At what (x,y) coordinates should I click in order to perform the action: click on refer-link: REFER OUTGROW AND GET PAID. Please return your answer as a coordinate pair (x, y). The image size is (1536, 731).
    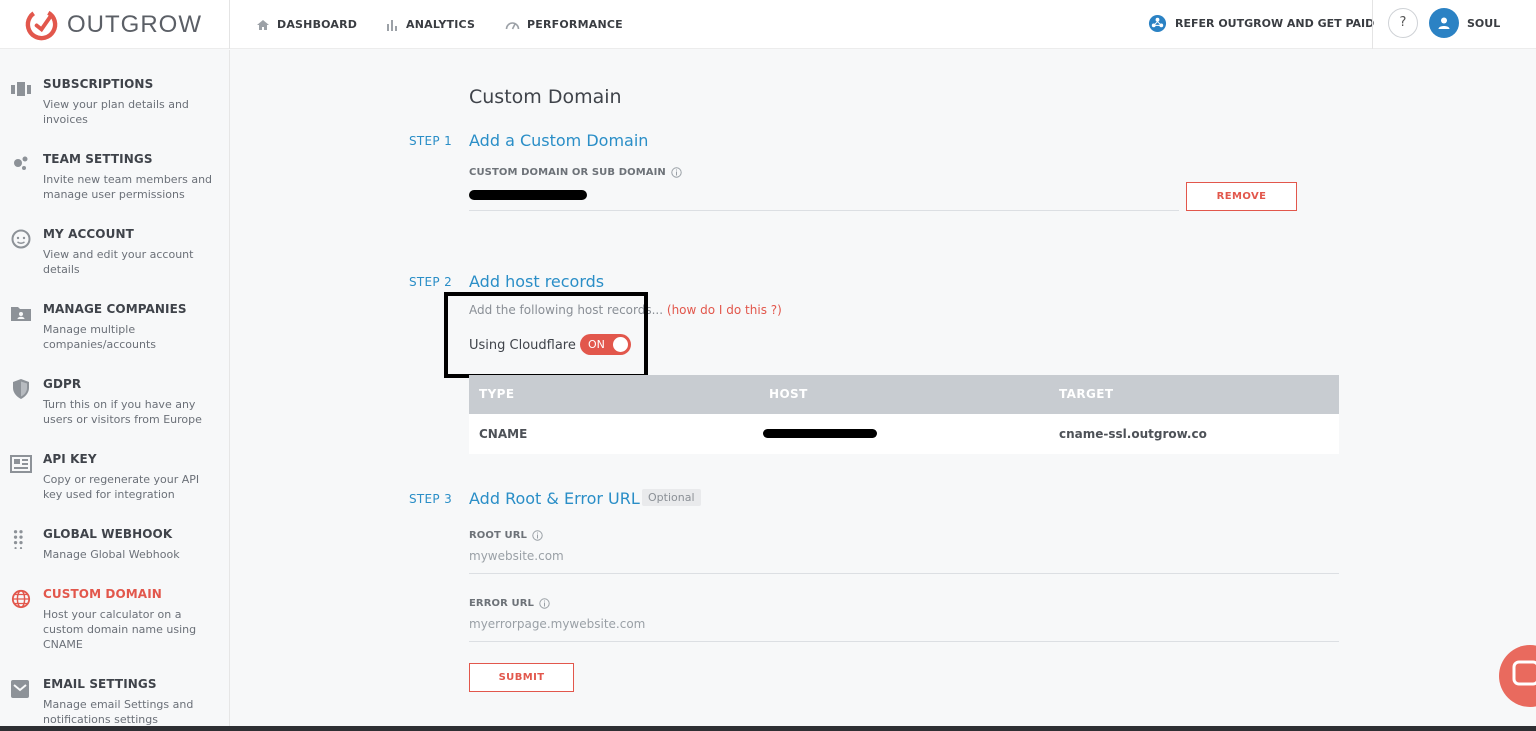
    Looking at the image, I should click on (1261, 23).